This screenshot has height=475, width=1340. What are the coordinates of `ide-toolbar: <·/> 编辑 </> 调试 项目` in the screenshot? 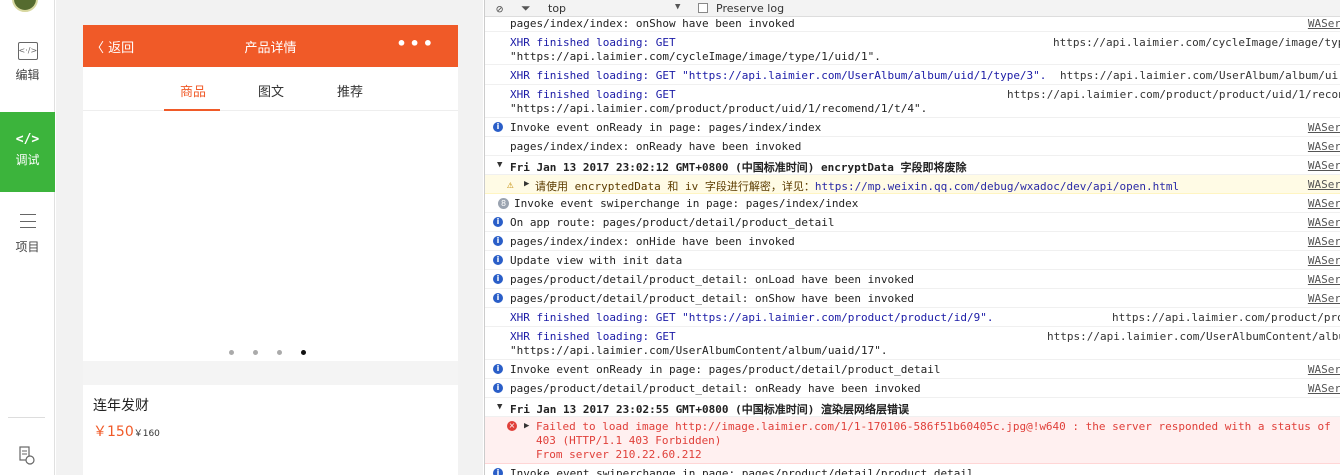 It's located at (27, 237).